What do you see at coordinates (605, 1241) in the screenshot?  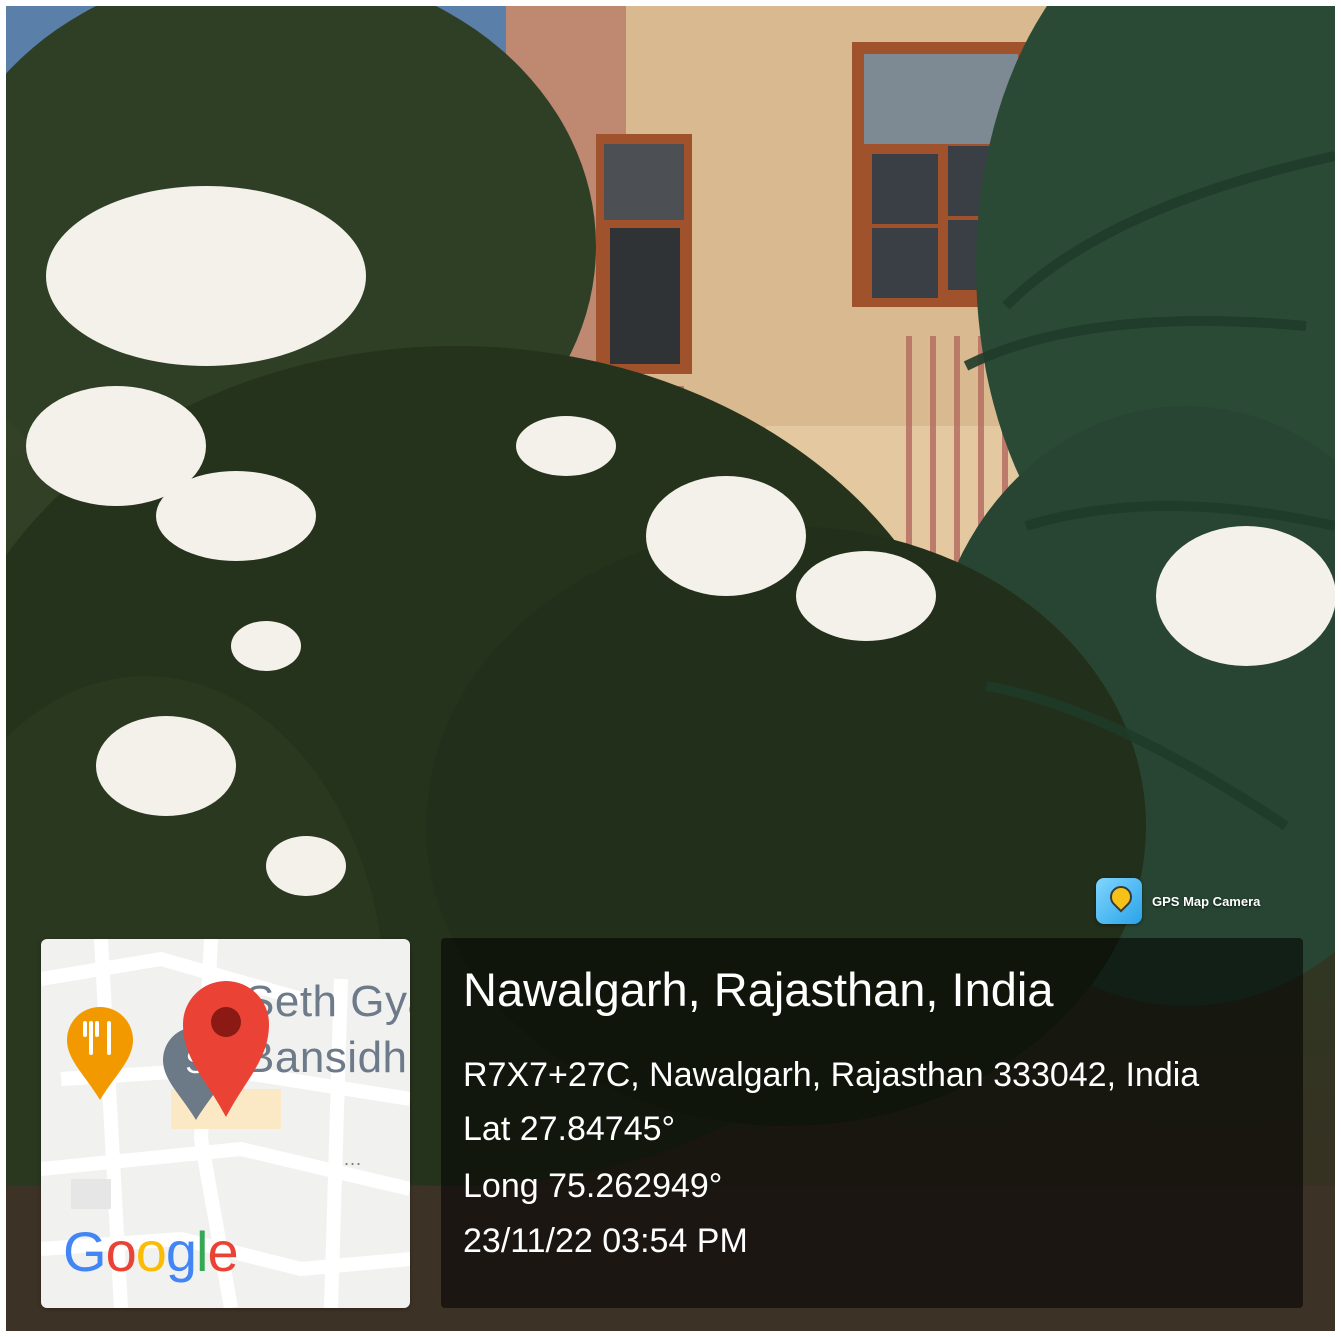 I see `datetime-line: 23/11/22 03:54 PM` at bounding box center [605, 1241].